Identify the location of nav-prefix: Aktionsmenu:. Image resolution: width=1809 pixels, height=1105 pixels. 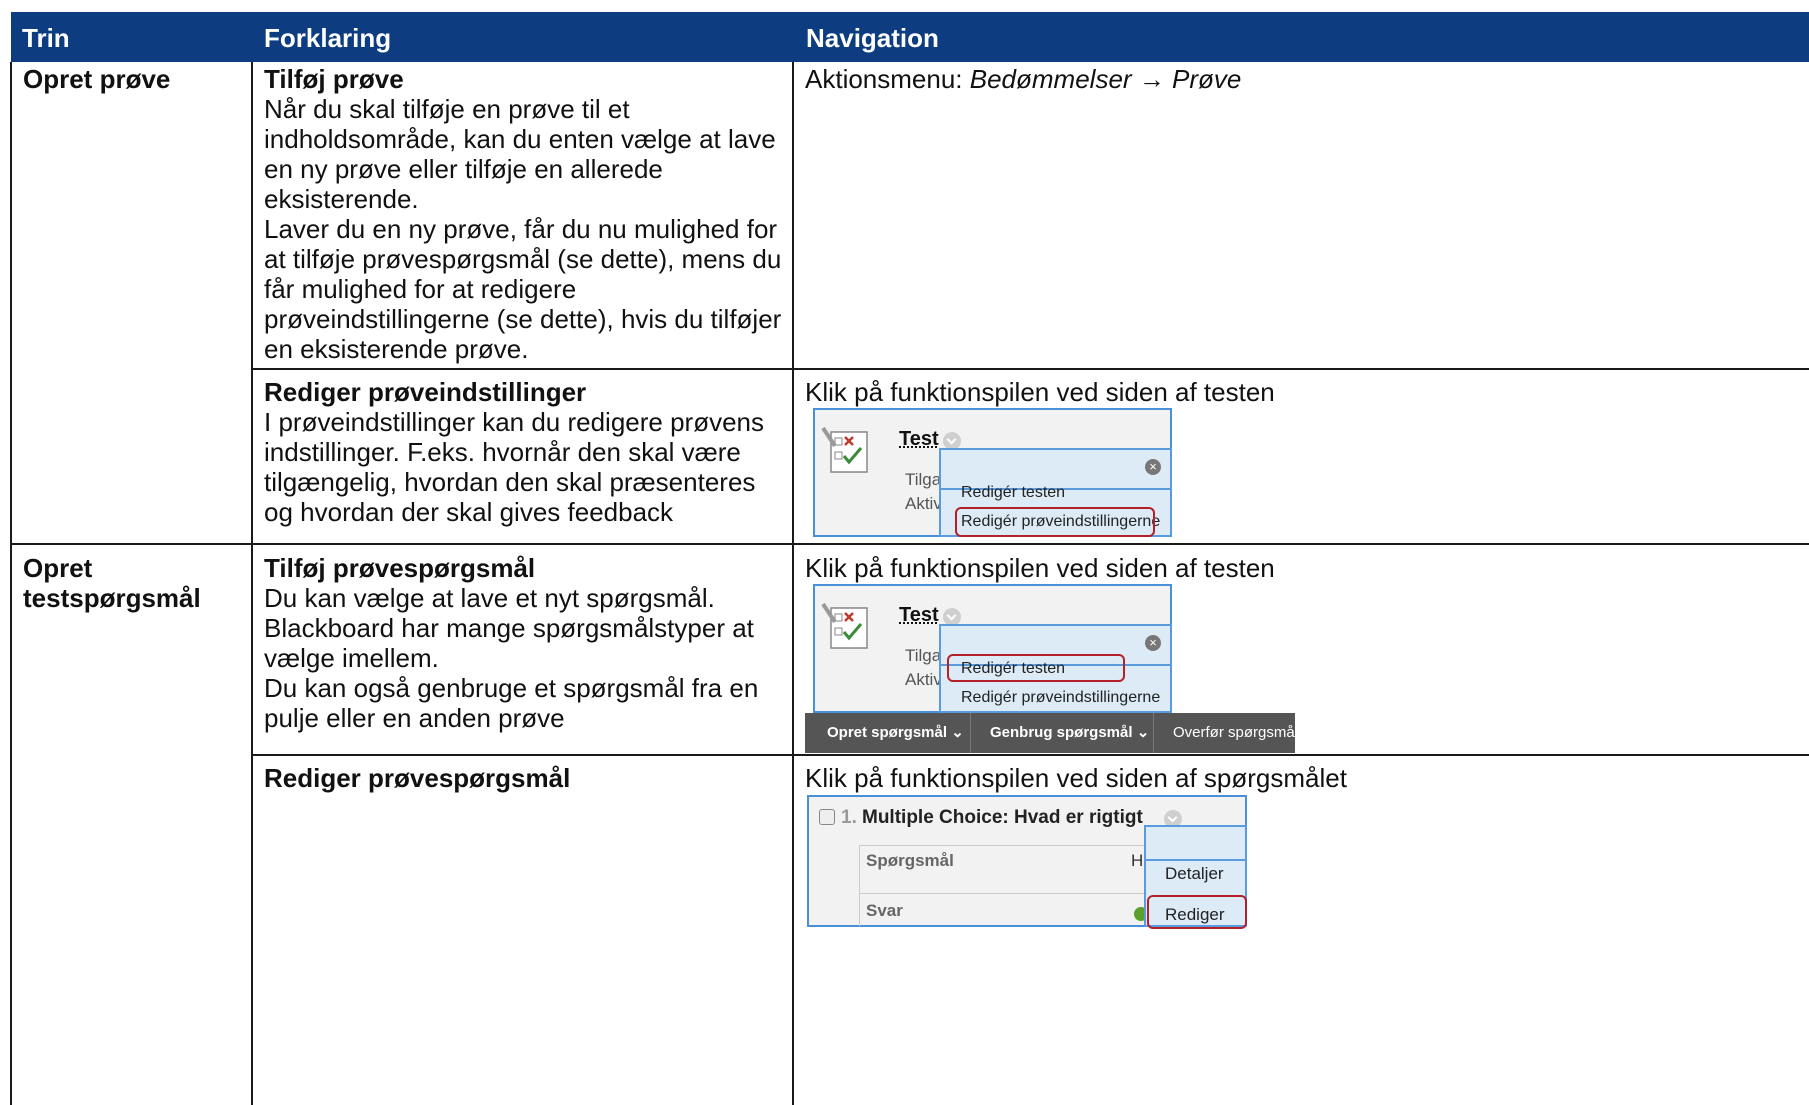
(887, 79).